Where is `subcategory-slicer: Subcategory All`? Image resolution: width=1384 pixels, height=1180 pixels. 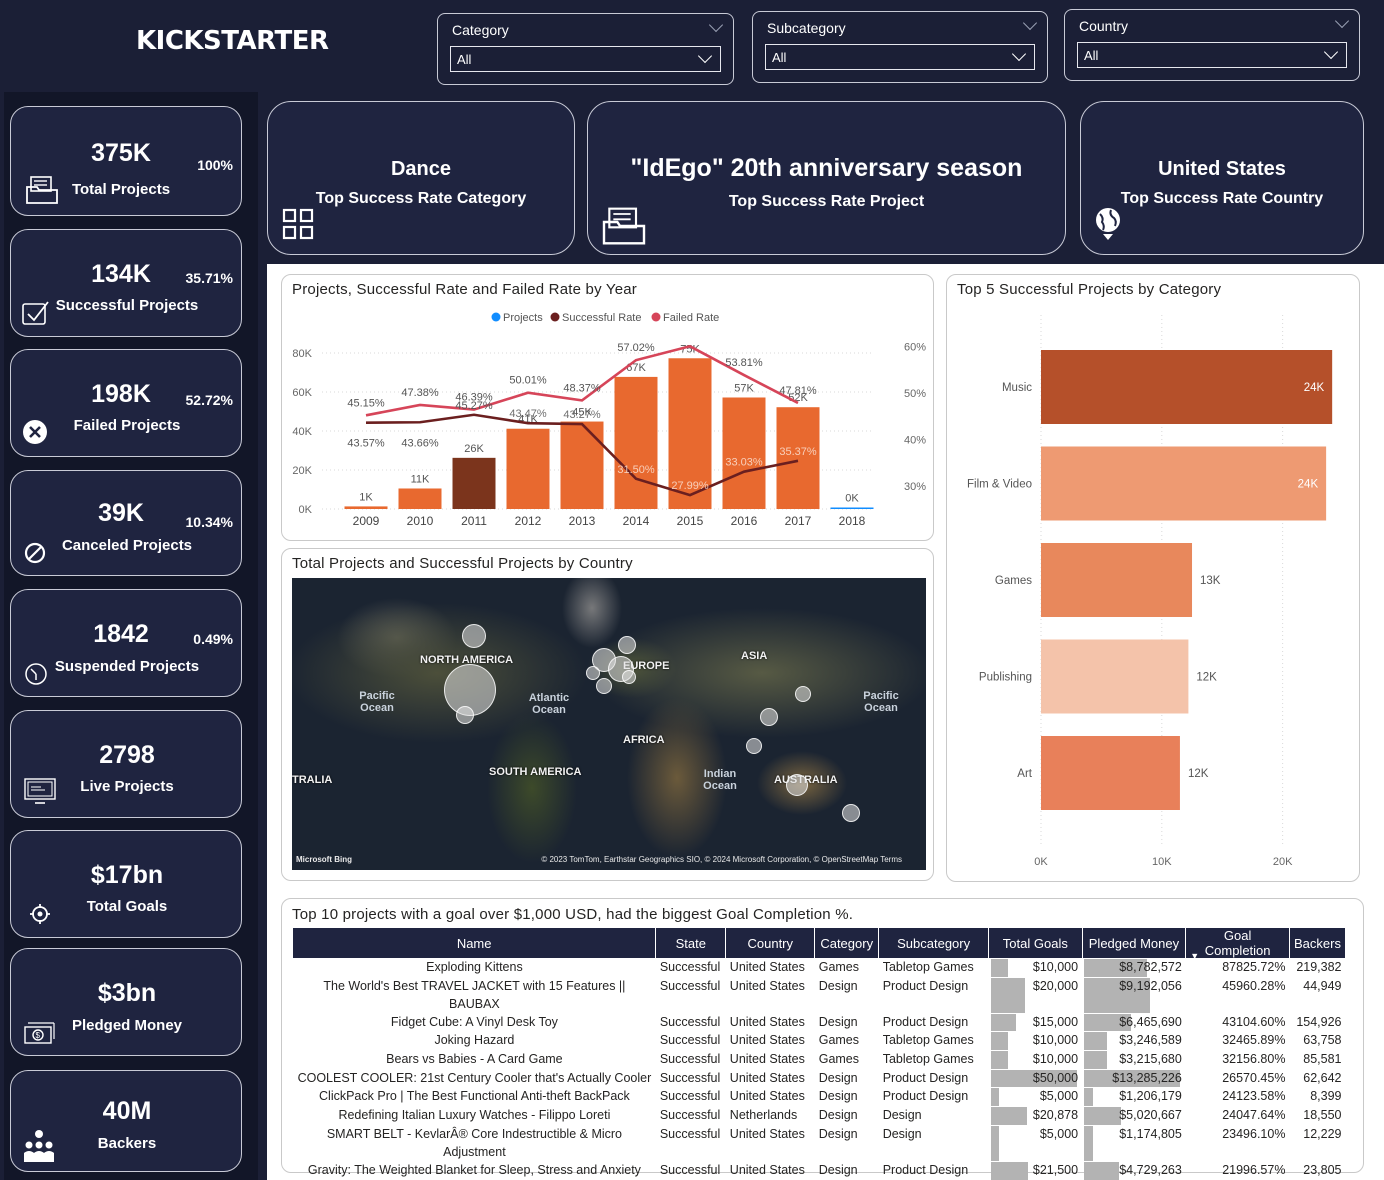 subcategory-slicer: Subcategory All is located at coordinates (900, 47).